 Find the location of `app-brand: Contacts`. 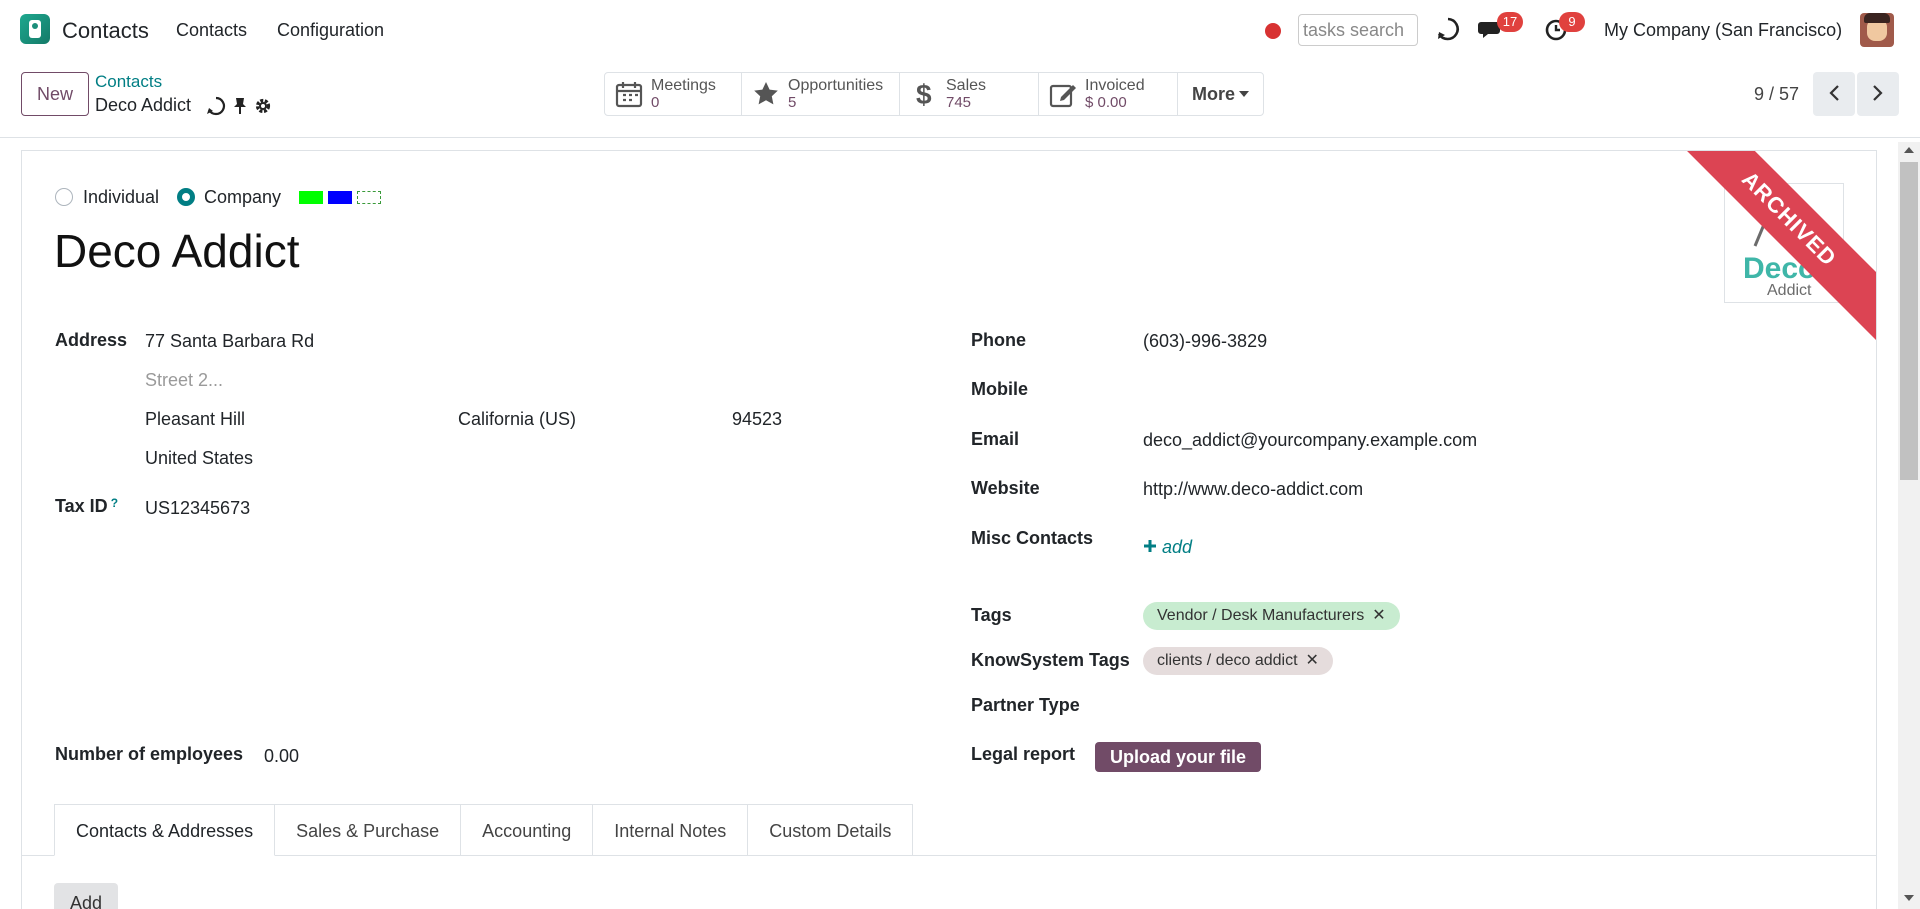

app-brand: Contacts is located at coordinates (105, 31).